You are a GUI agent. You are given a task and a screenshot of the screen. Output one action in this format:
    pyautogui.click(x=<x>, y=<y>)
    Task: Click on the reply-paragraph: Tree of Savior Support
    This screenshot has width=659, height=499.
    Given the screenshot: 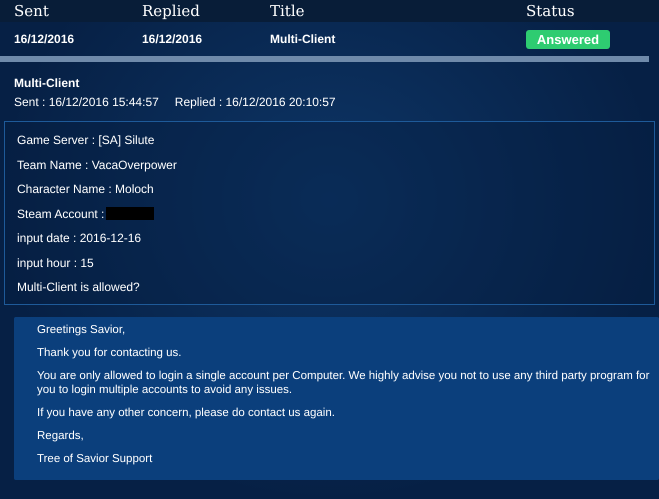 What is the action you would take?
    pyautogui.click(x=95, y=459)
    